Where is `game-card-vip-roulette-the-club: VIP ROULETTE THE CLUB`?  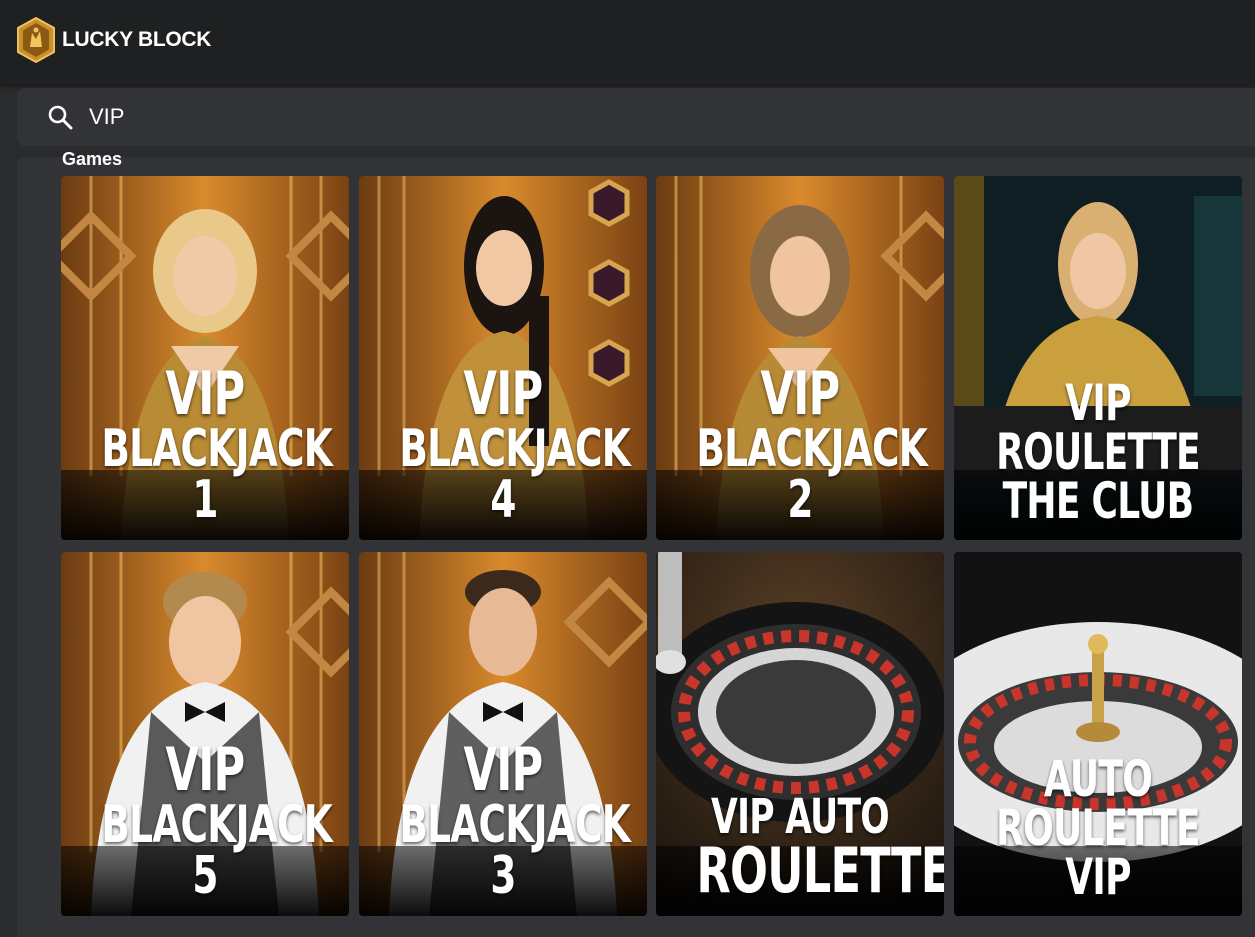 game-card-vip-roulette-the-club: VIP ROULETTE THE CLUB is located at coordinates (1097, 358).